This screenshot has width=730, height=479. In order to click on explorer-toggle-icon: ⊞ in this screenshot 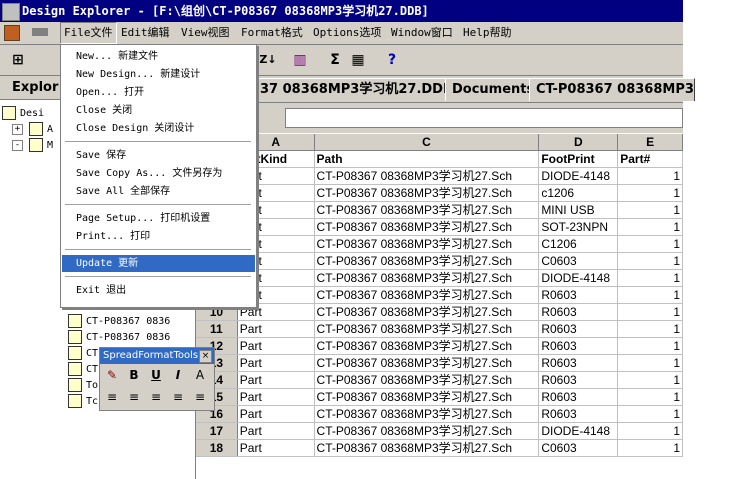, I will do `click(18, 60)`.